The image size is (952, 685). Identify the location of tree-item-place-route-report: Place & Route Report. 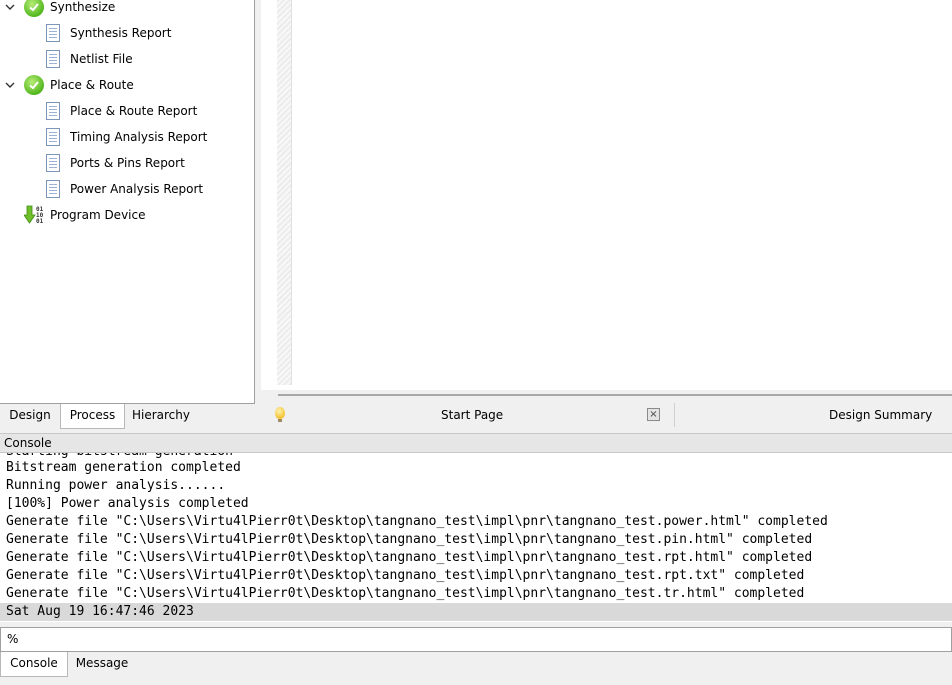
(121, 111).